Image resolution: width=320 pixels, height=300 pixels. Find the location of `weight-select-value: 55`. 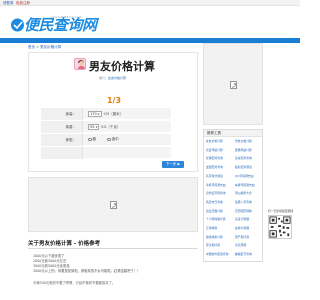

weight-select-value: 55 is located at coordinates (92, 127).